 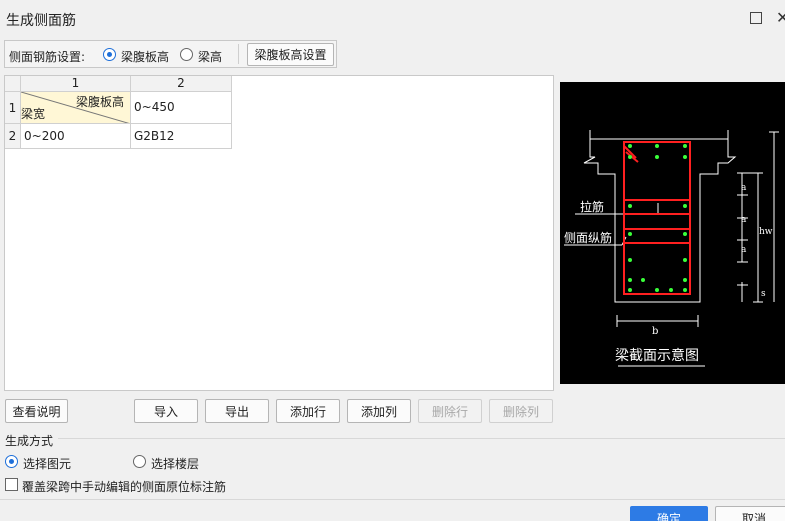 I want to click on delete-row-button: 删除行, so click(x=450, y=411).